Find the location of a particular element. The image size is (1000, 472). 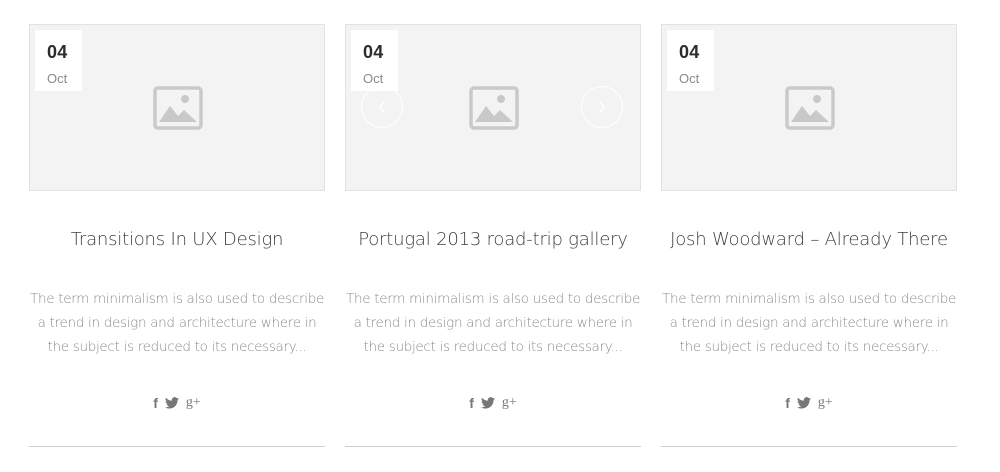

post-title: Josh Woodward – Already There is located at coordinates (809, 239).